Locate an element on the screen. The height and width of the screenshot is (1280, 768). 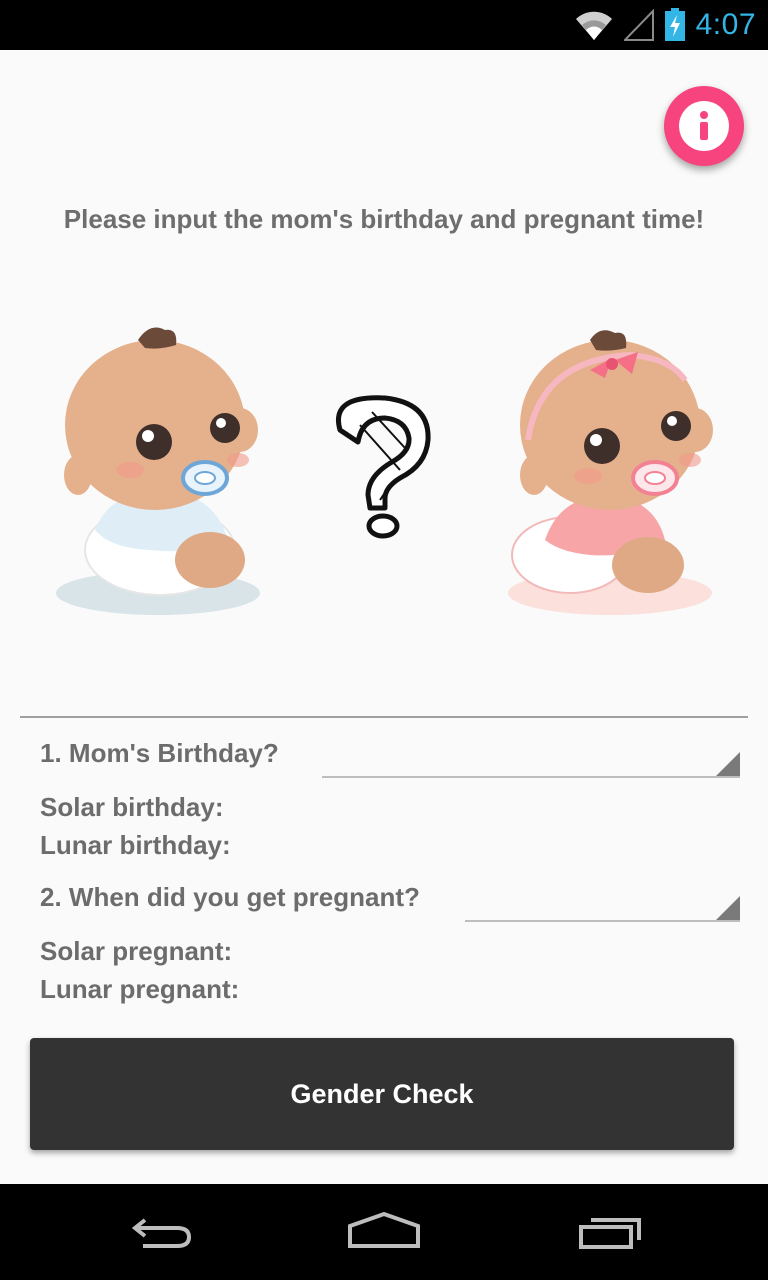
signal-icon is located at coordinates (638, 25).